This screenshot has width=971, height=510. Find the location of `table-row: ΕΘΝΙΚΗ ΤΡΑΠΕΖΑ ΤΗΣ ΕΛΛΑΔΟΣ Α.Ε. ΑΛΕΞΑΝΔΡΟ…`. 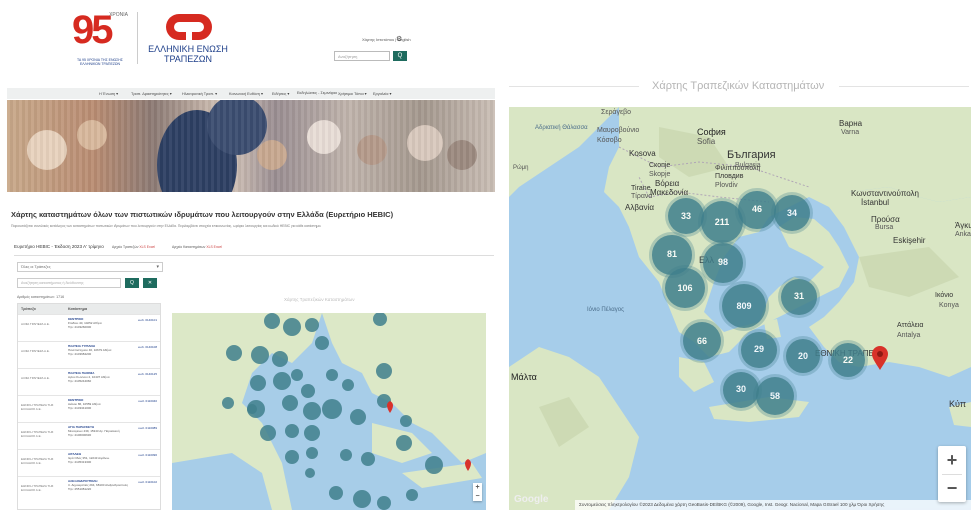

table-row: ΕΘΝΙΚΗ ΤΡΑΠΕΖΑ ΤΗΣ ΕΛΛΑΔΟΣ Α.Ε. ΑΛΕΞΑΝΔΡΟ… is located at coordinates (89, 489).